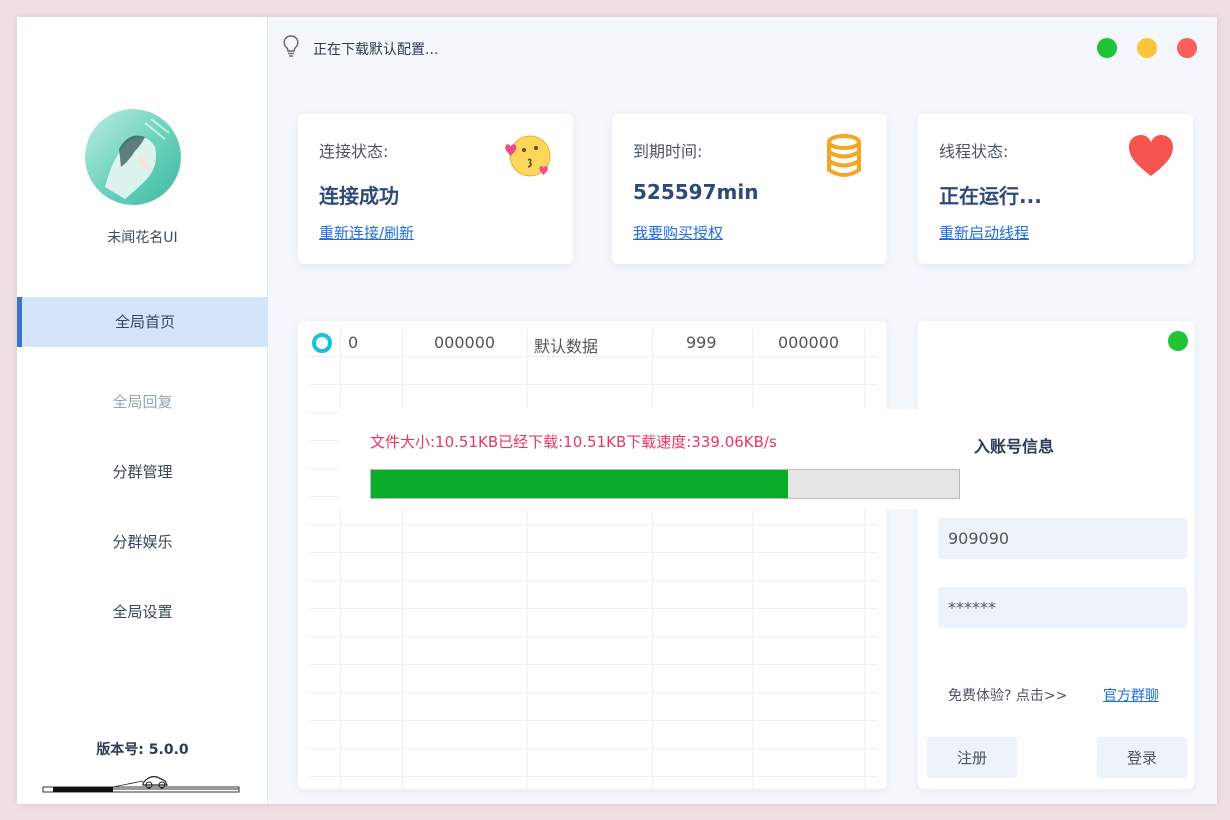  I want to click on database-icon, so click(844, 155).